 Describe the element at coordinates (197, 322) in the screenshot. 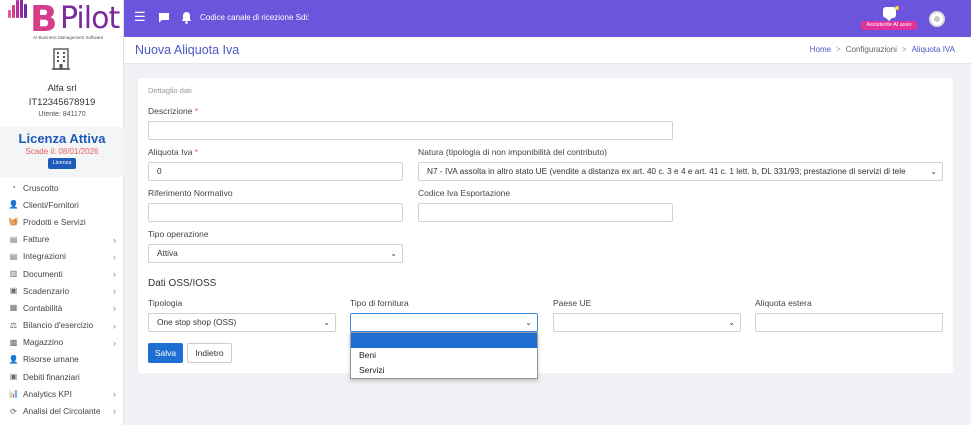

I see `tipologia-value: One stop shop (OSS)` at that location.